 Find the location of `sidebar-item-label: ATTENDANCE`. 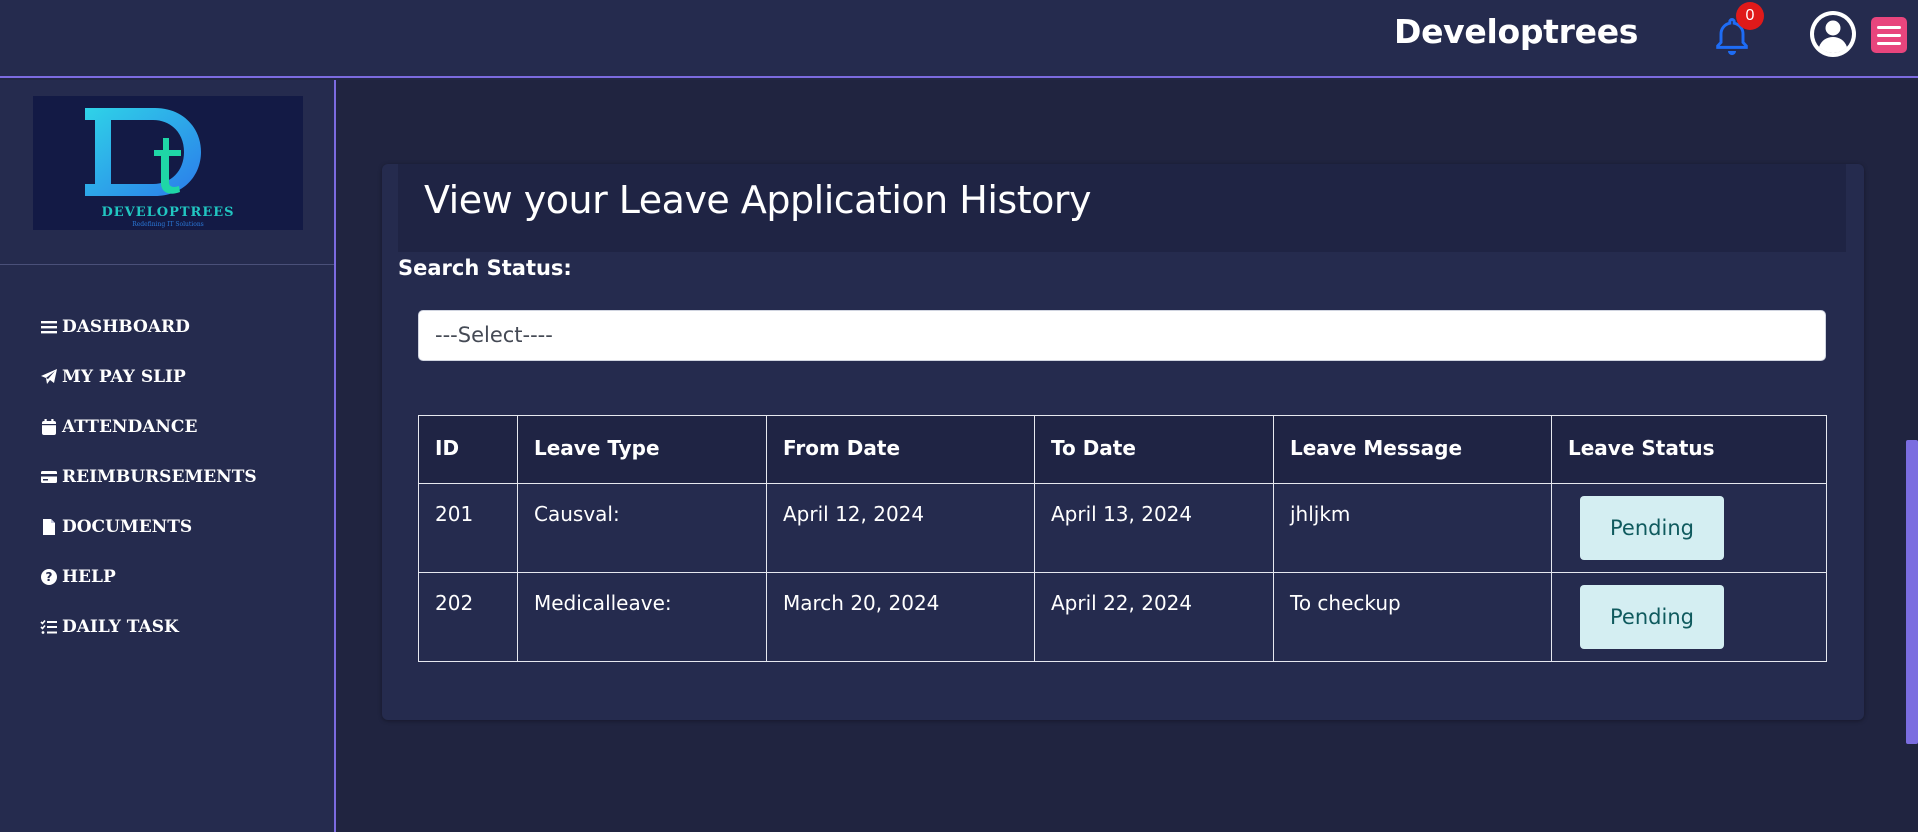

sidebar-item-label: ATTENDANCE is located at coordinates (130, 427).